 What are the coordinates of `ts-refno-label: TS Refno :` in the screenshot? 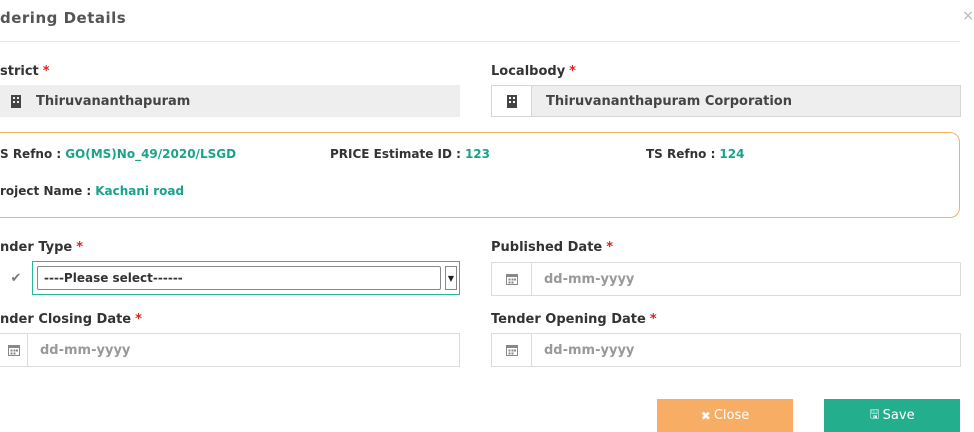 It's located at (681, 154).